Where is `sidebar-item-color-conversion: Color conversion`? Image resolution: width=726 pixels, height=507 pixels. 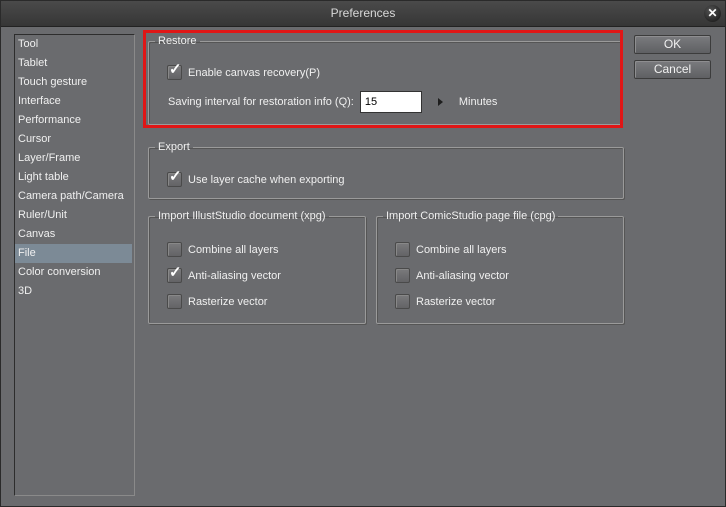
sidebar-item-color-conversion: Color conversion is located at coordinates (74, 272).